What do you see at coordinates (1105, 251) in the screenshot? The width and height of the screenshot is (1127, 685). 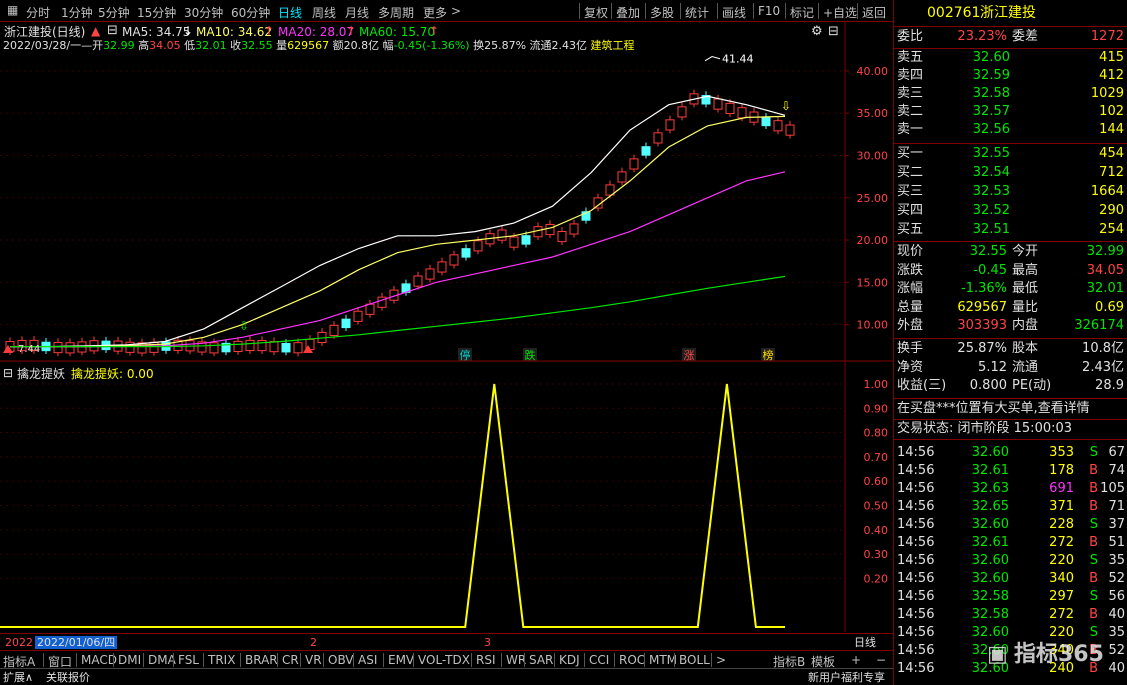 I see `stat-value2-0: 32.99` at bounding box center [1105, 251].